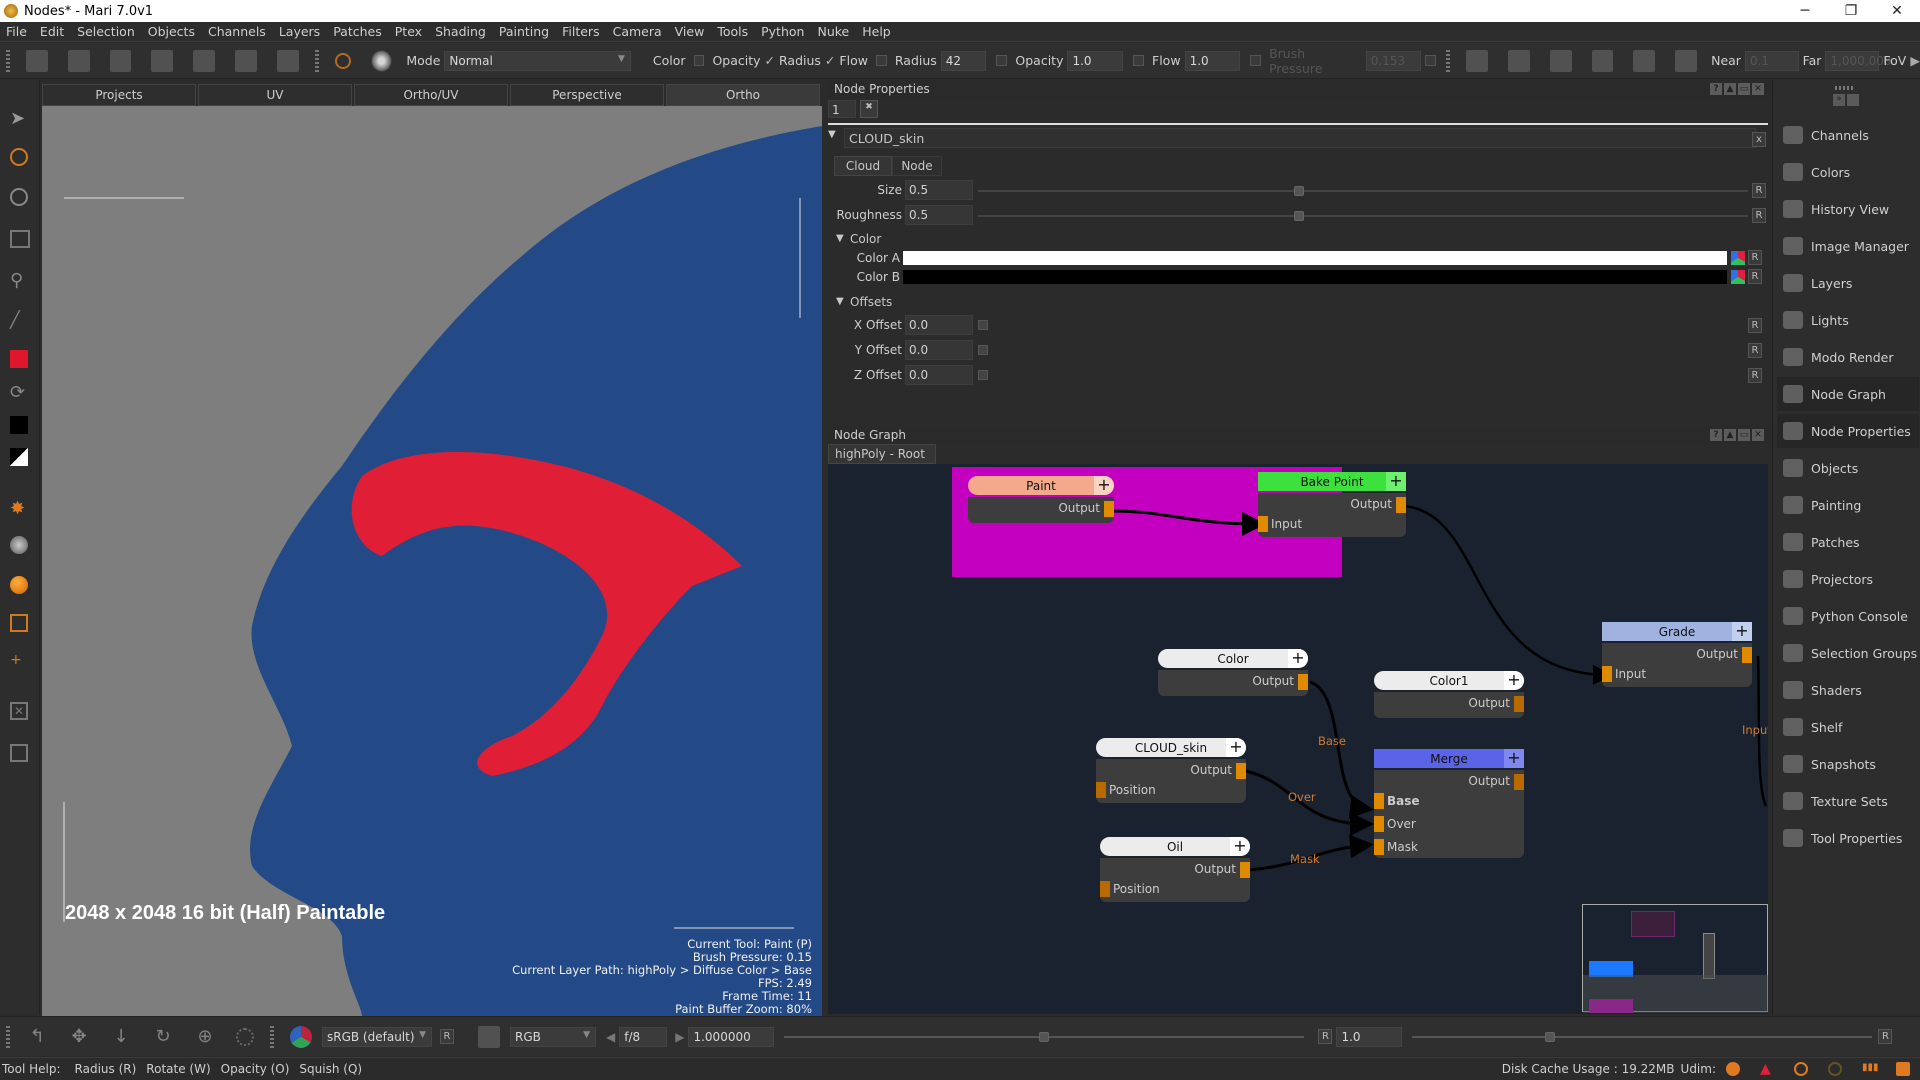 Image resolution: width=1920 pixels, height=1080 pixels. I want to click on paint-select-icon: ✸, so click(21, 509).